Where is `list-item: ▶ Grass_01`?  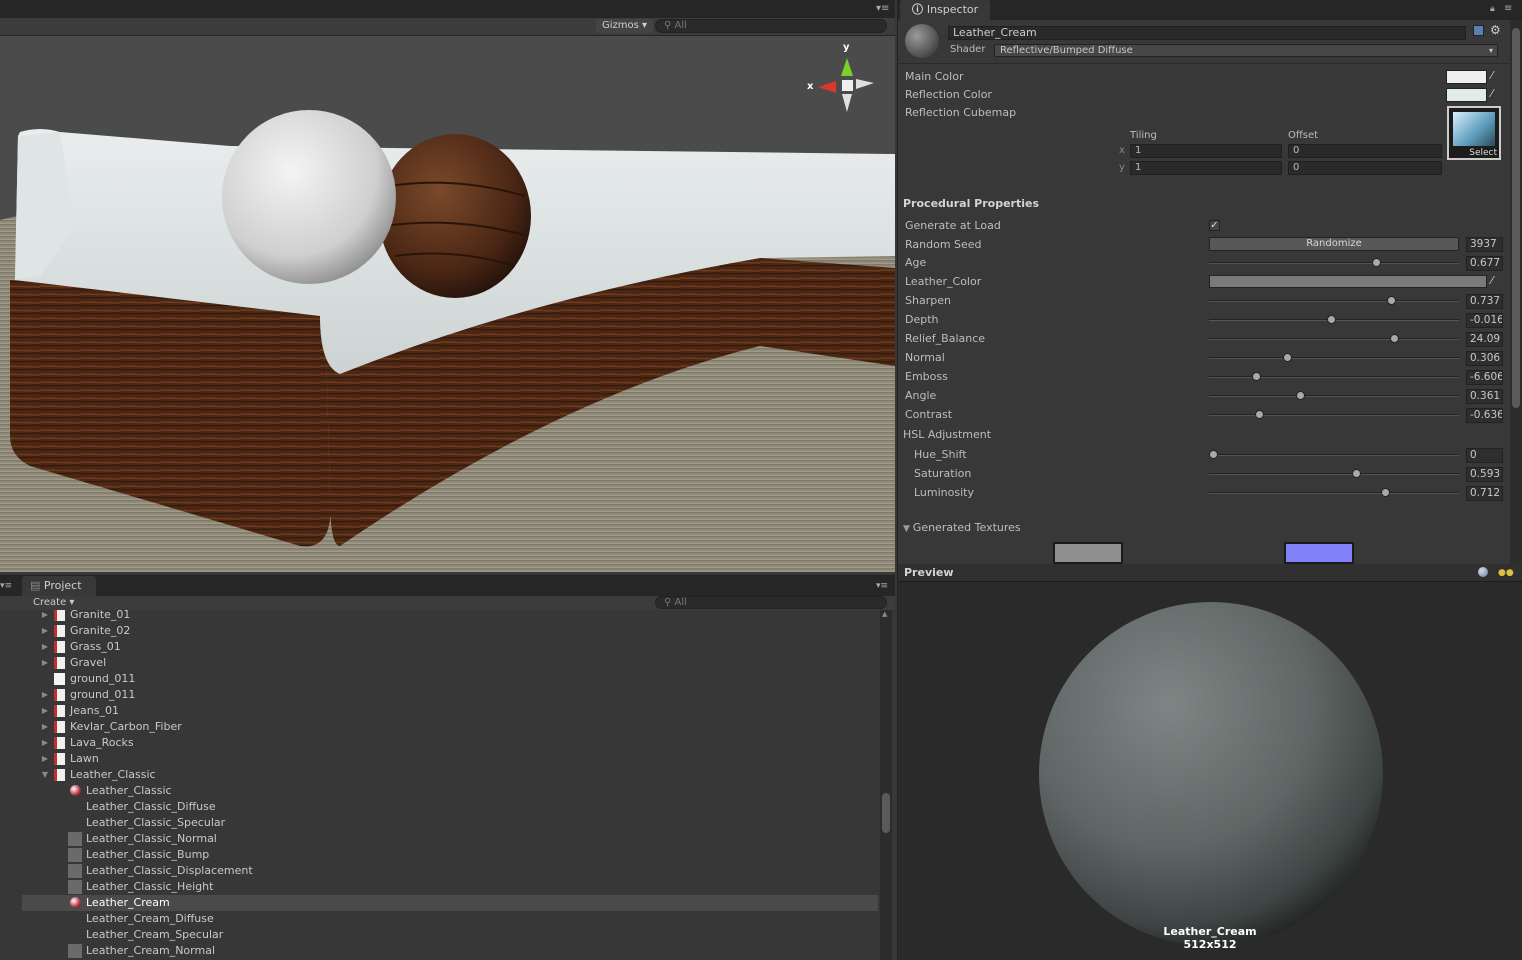
list-item: ▶ Grass_01 is located at coordinates (450, 647).